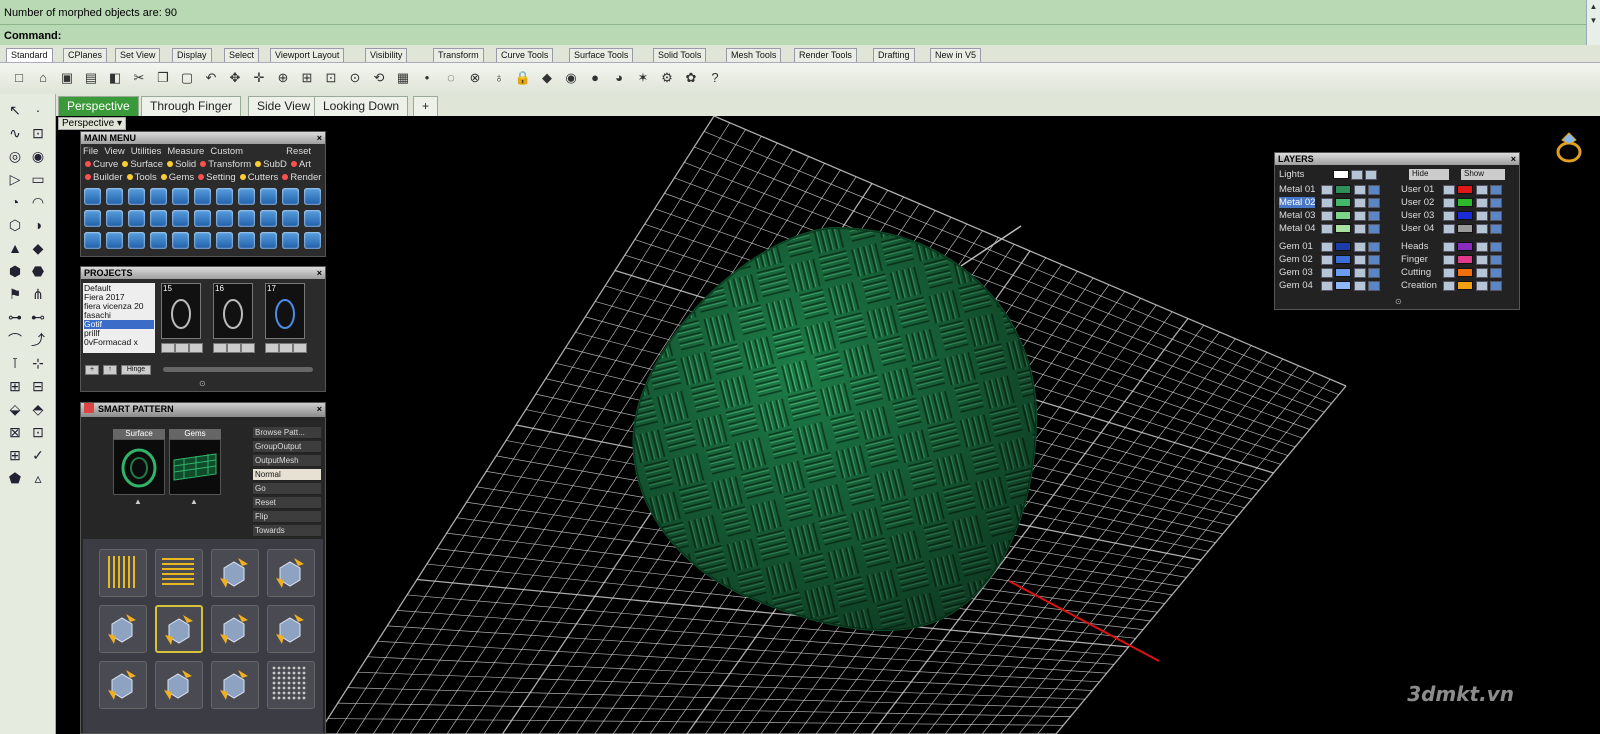  I want to click on layer-name: User 02, so click(1417, 202).